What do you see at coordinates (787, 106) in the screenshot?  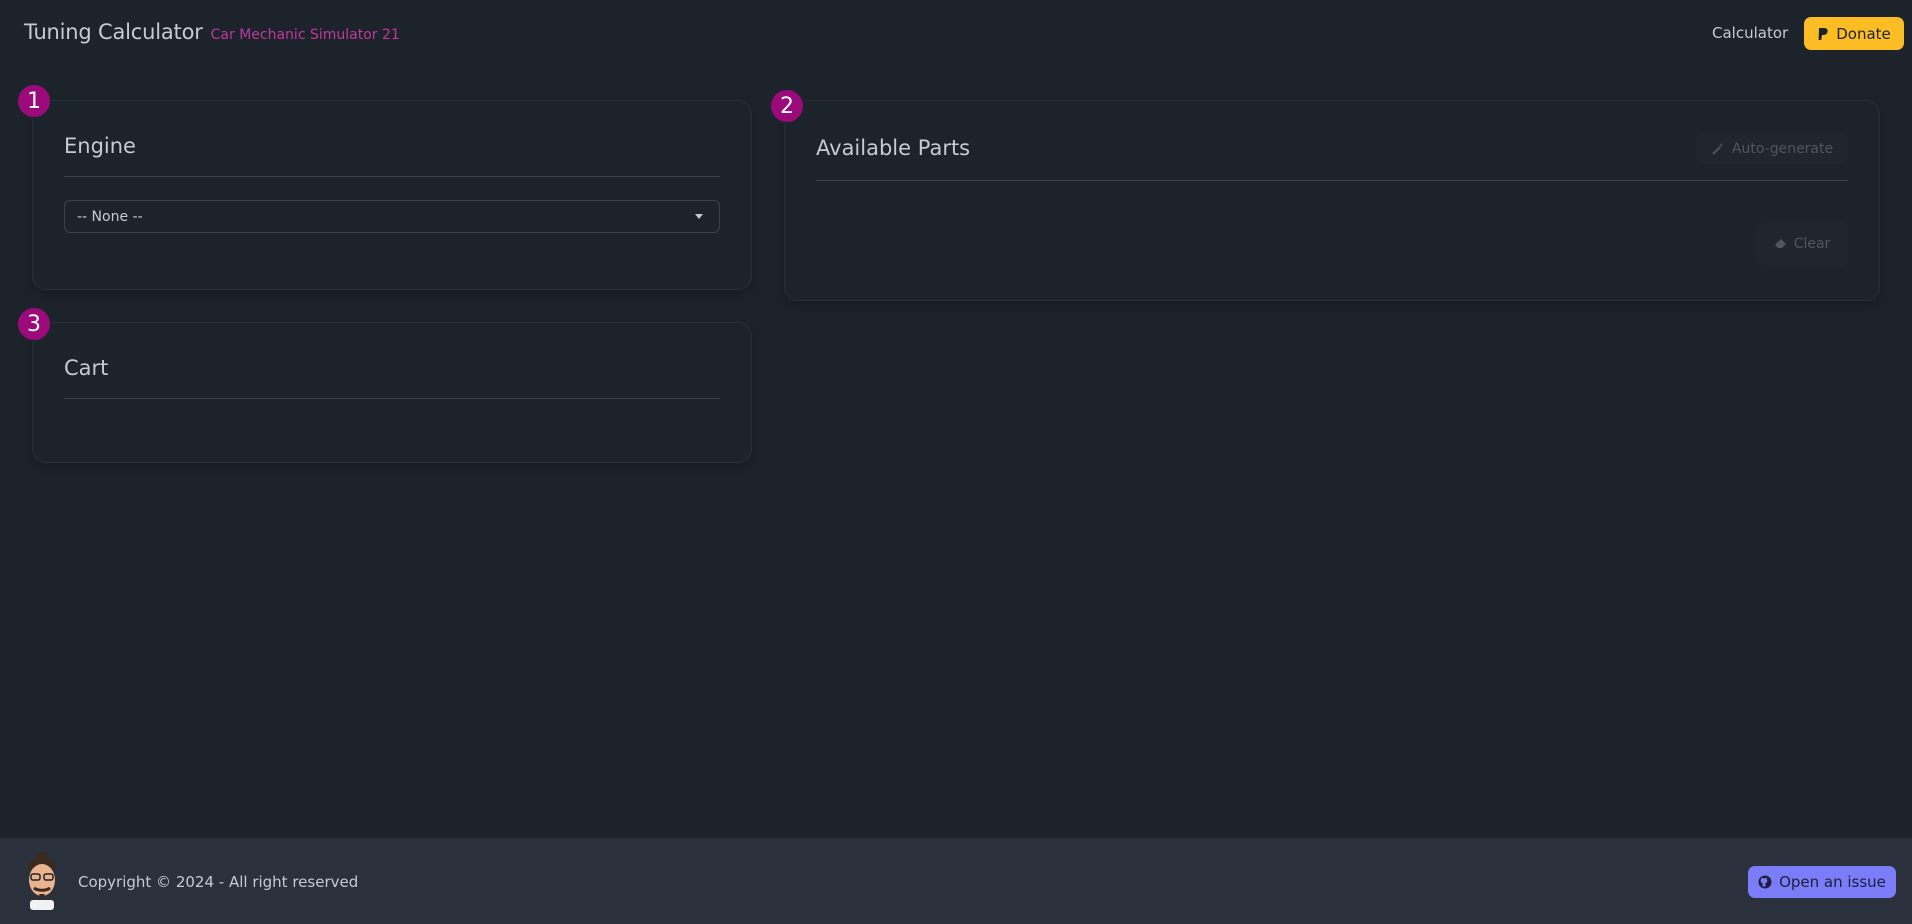 I see `step-badge-parts: 2` at bounding box center [787, 106].